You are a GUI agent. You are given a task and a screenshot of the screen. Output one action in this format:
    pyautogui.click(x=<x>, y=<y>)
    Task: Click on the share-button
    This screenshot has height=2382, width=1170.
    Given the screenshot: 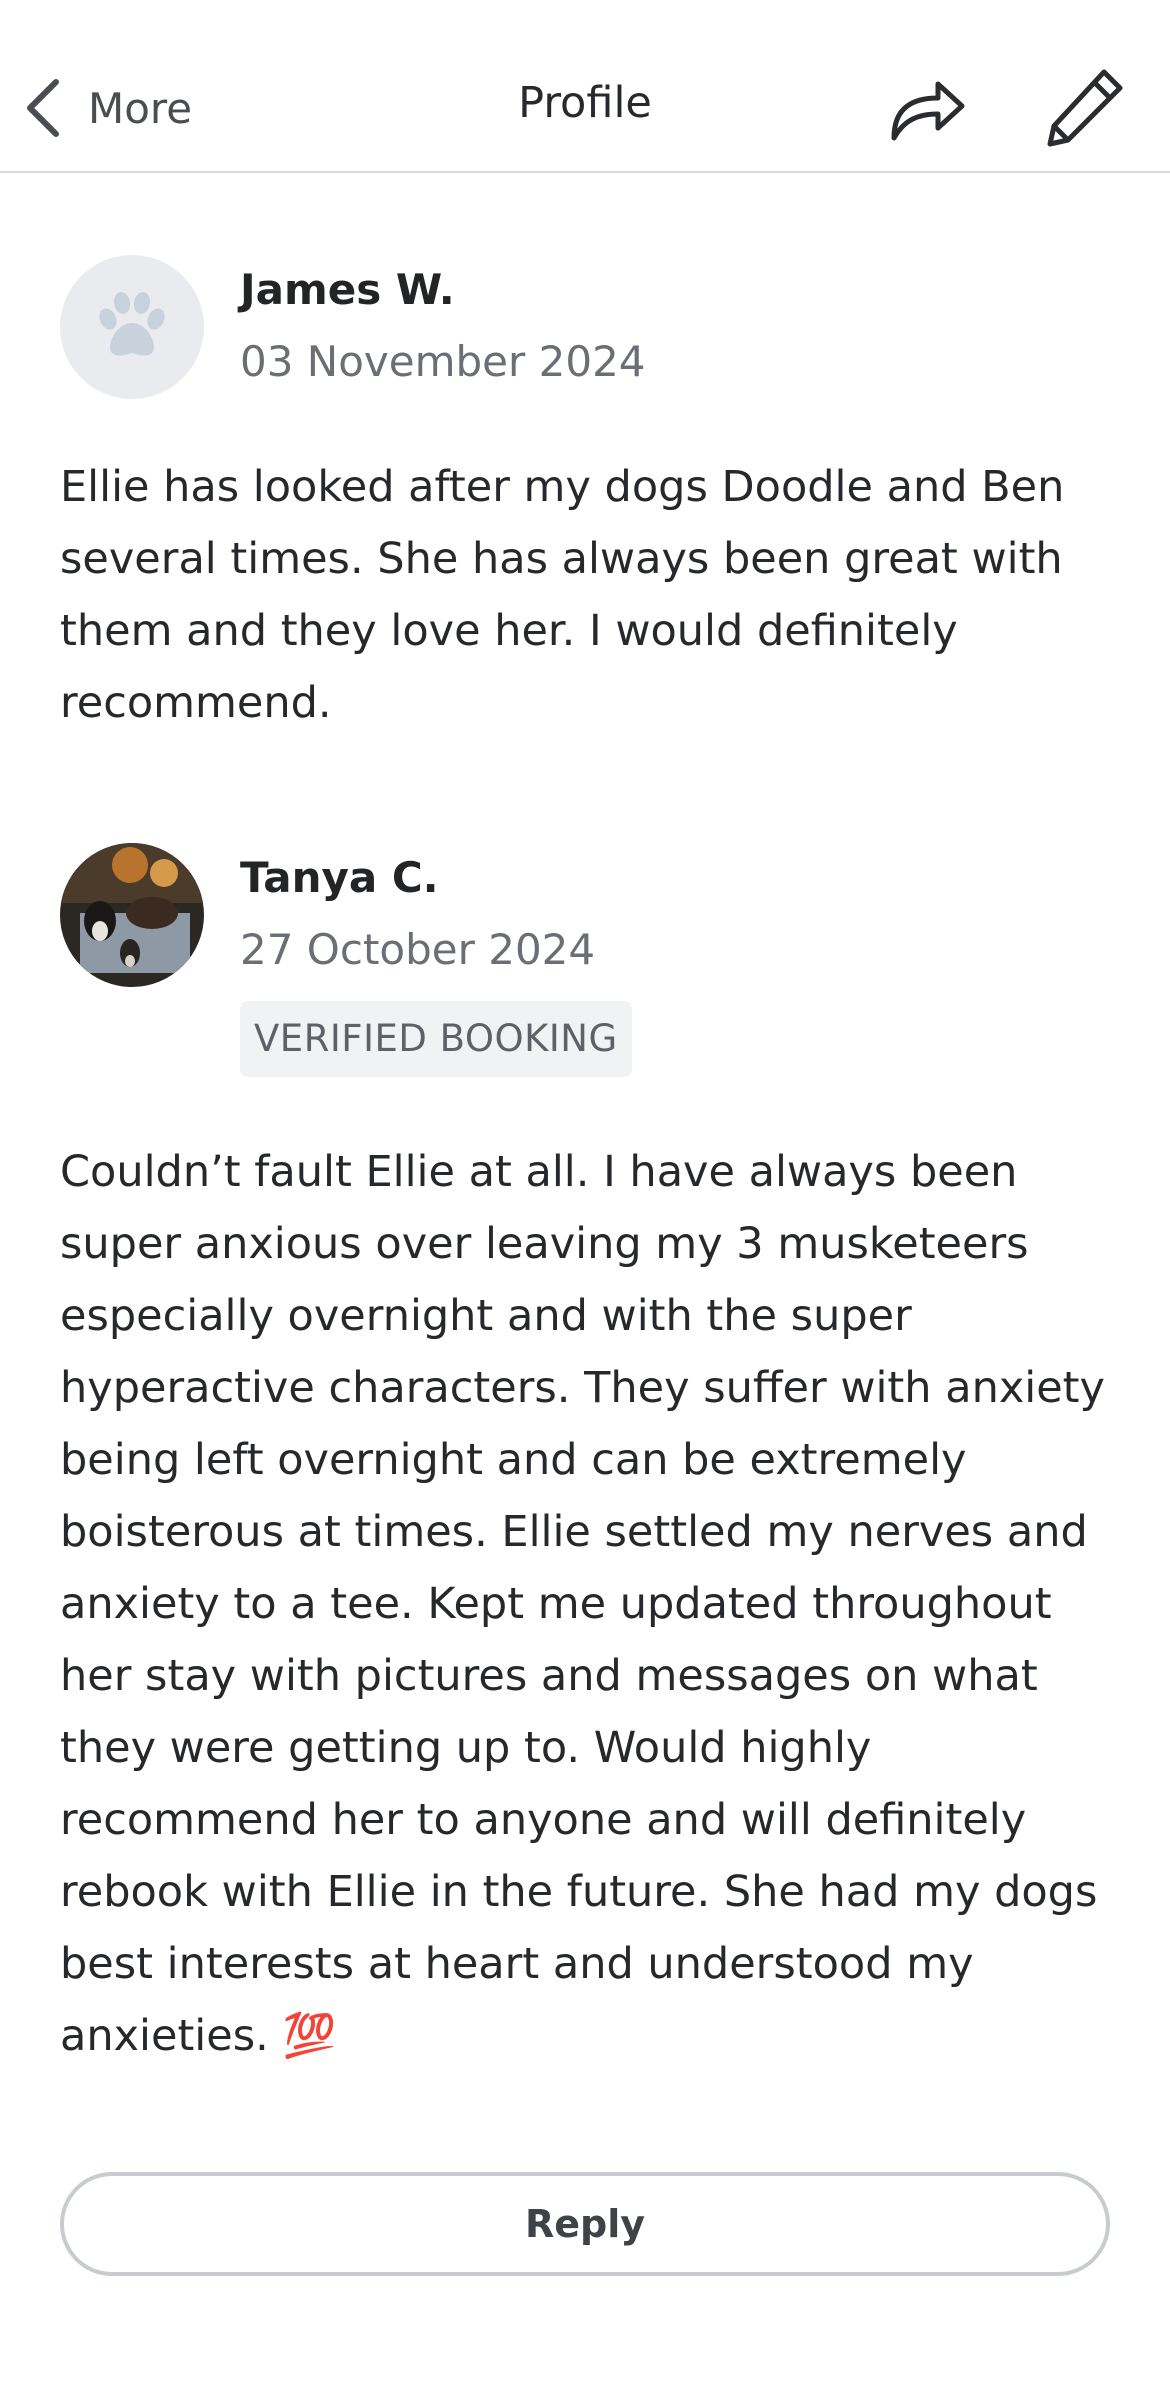 What is the action you would take?
    pyautogui.click(x=928, y=108)
    